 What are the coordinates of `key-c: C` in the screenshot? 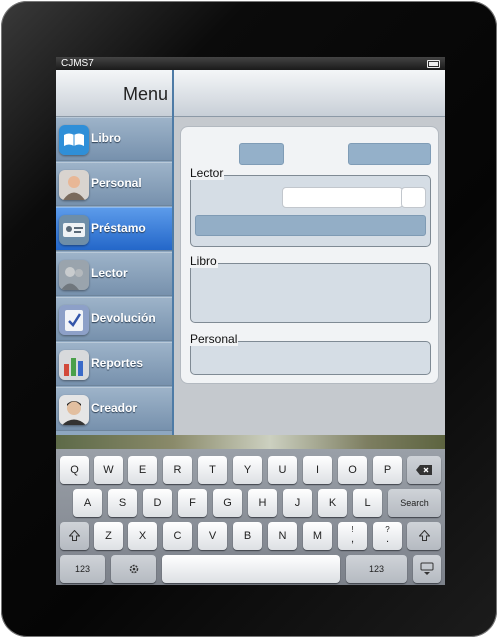 It's located at (177, 536).